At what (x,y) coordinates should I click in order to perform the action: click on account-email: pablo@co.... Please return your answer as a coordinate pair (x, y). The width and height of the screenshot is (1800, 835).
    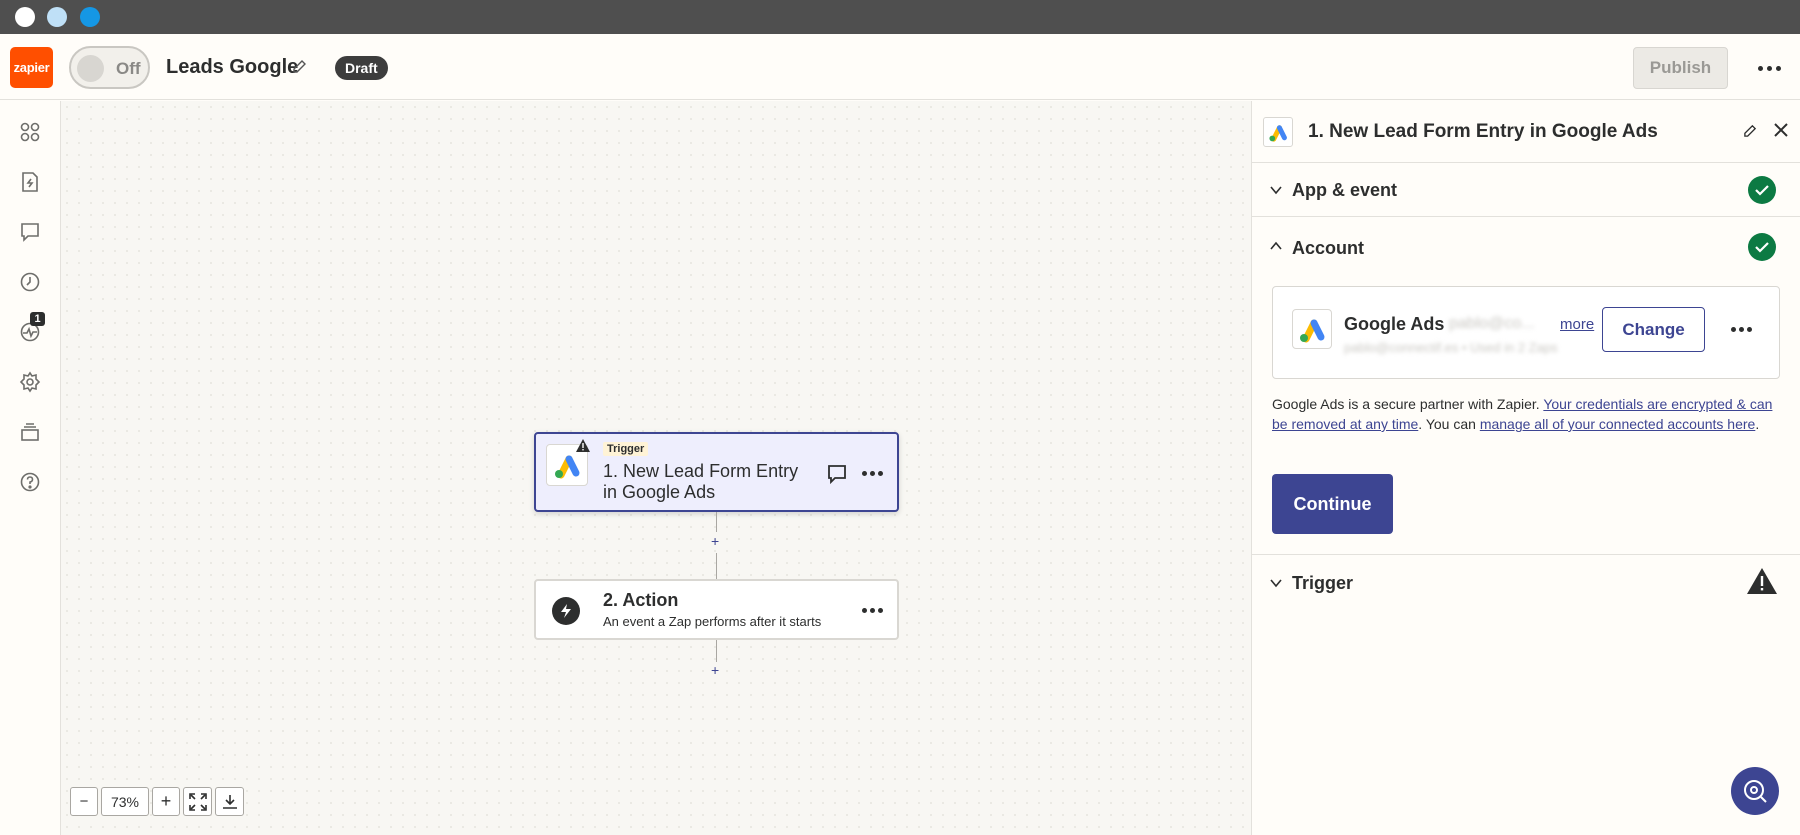
    Looking at the image, I should click on (1492, 323).